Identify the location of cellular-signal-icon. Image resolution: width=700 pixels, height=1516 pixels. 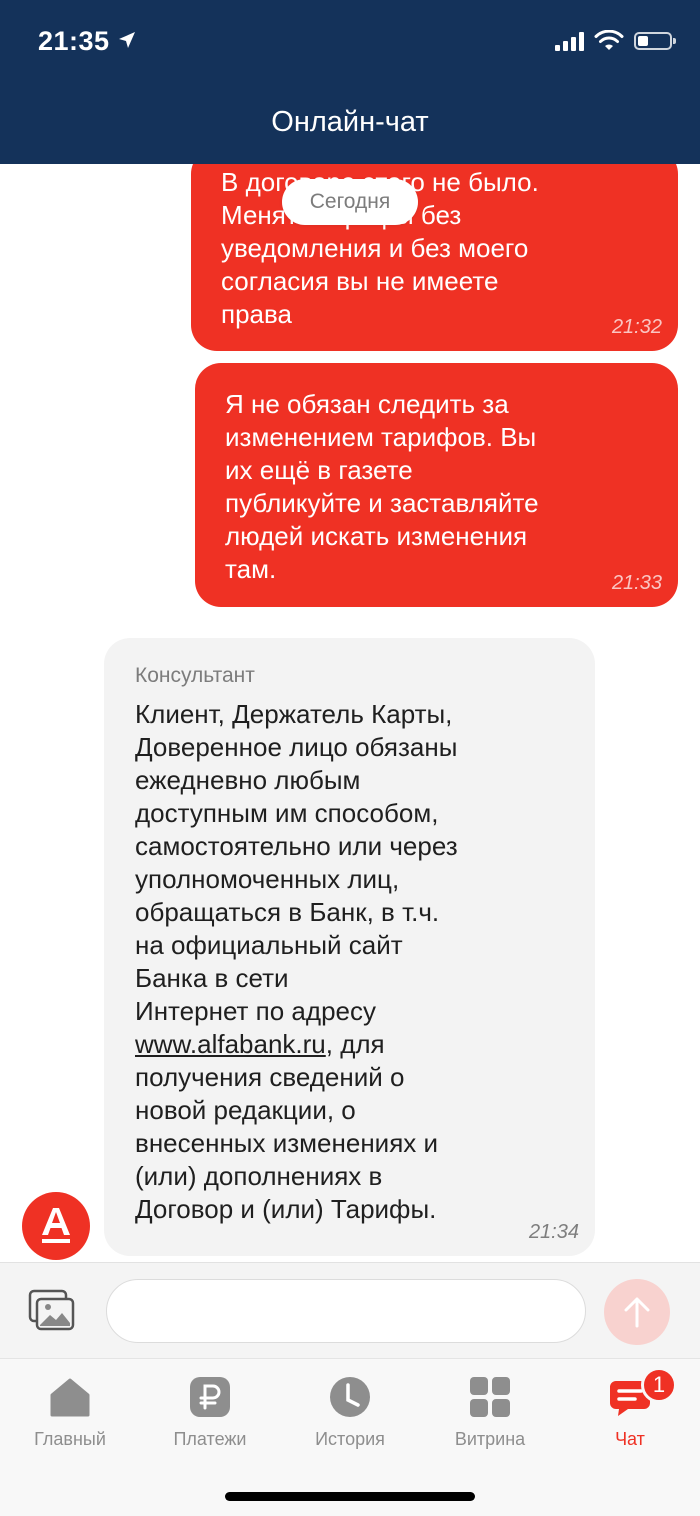
(569, 41).